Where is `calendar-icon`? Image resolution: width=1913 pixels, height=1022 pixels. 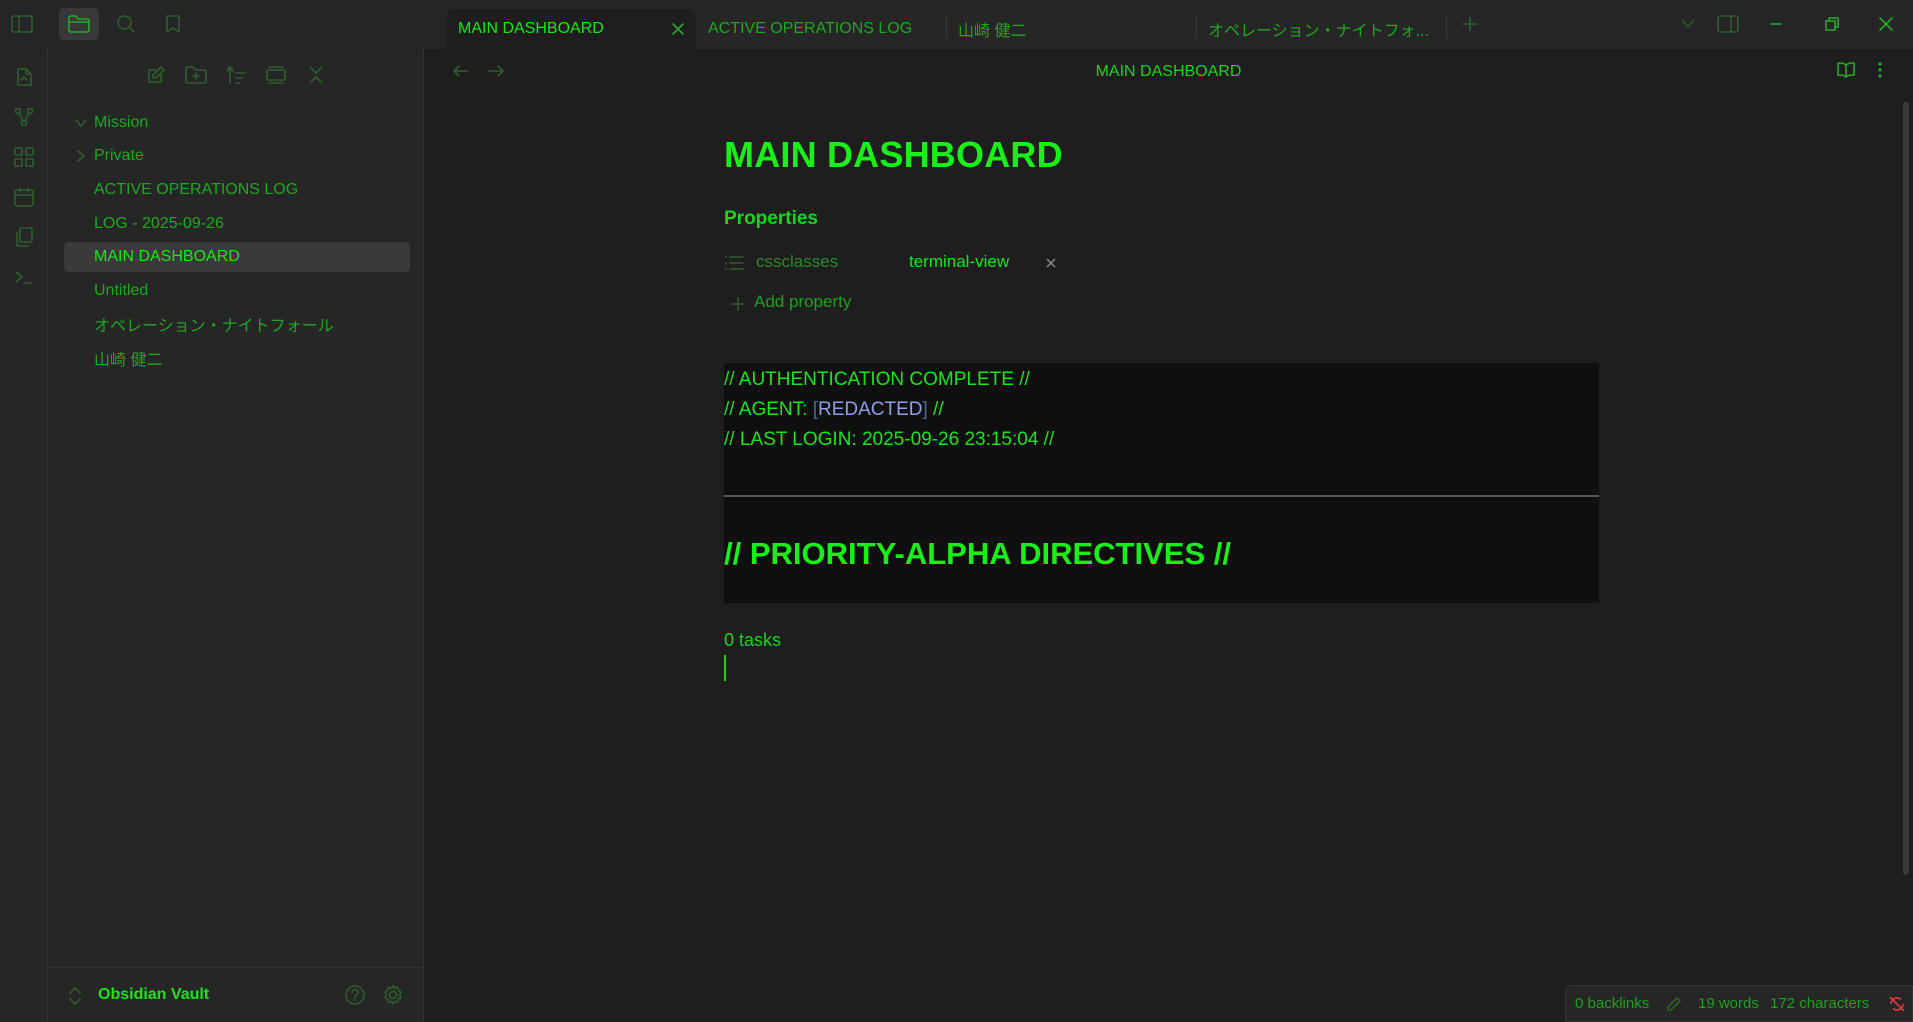 calendar-icon is located at coordinates (24, 197).